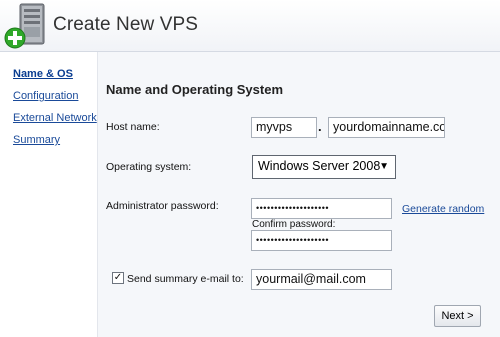 Image resolution: width=500 pixels, height=337 pixels. I want to click on section-title: Name and Operating System, so click(194, 89).